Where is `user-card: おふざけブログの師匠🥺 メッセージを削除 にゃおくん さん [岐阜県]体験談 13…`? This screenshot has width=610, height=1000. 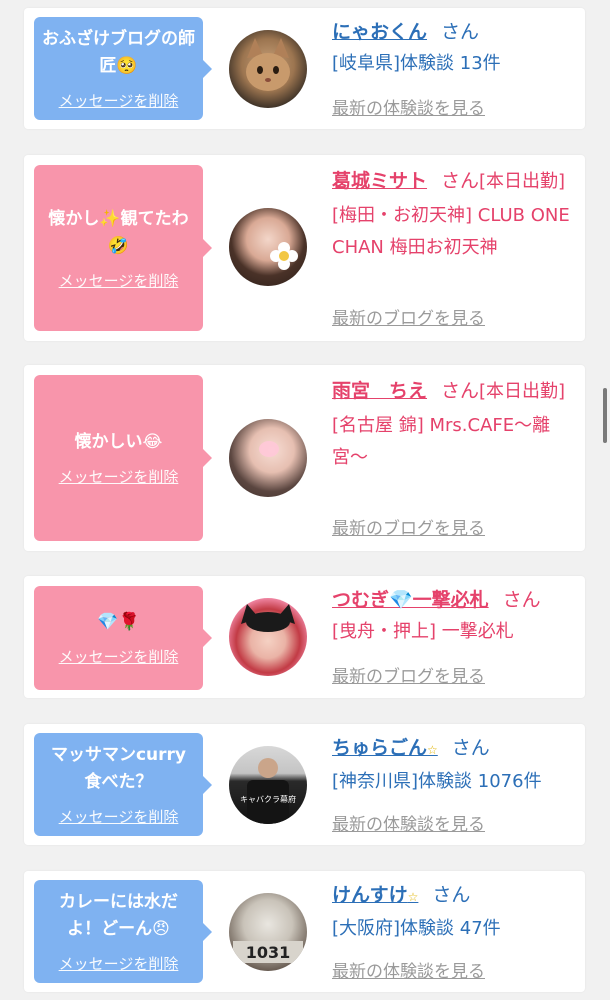
user-card: おふざけブログの師匠🥺 メッセージを削除 にゃおくん さん [岐阜県]体験談 13… is located at coordinates (304, 68).